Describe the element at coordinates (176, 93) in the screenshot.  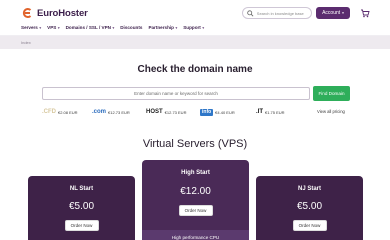
I see `domain-search-input` at that location.